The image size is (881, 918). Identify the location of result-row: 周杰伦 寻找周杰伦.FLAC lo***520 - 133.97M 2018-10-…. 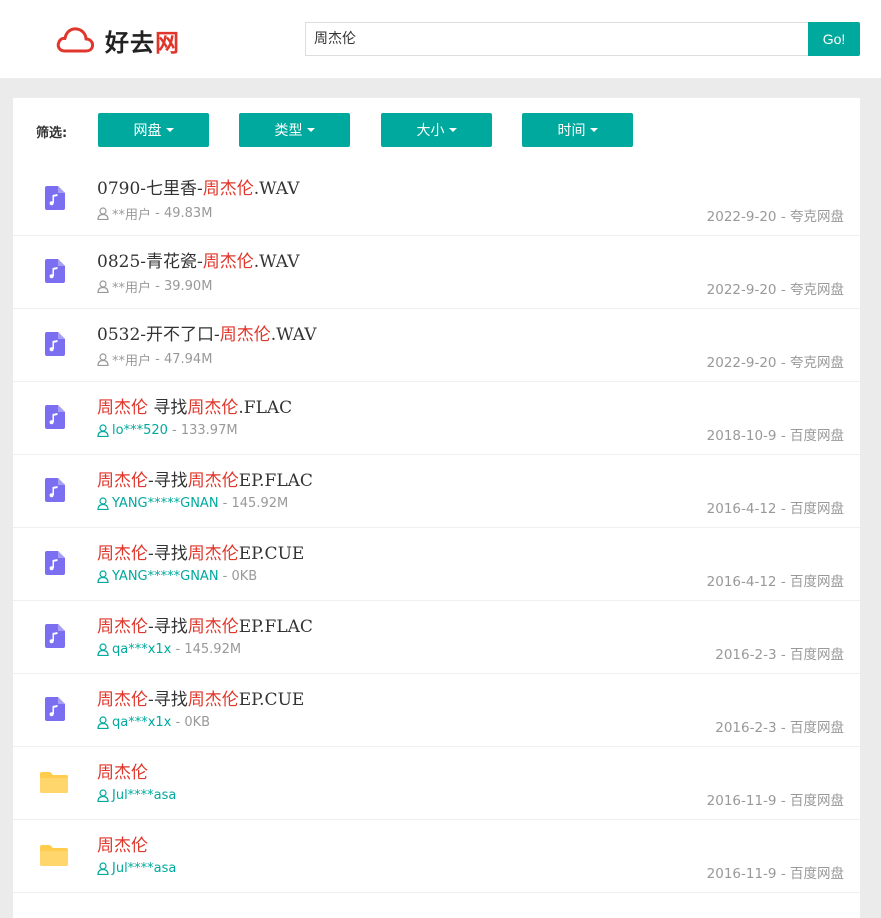
(436, 418).